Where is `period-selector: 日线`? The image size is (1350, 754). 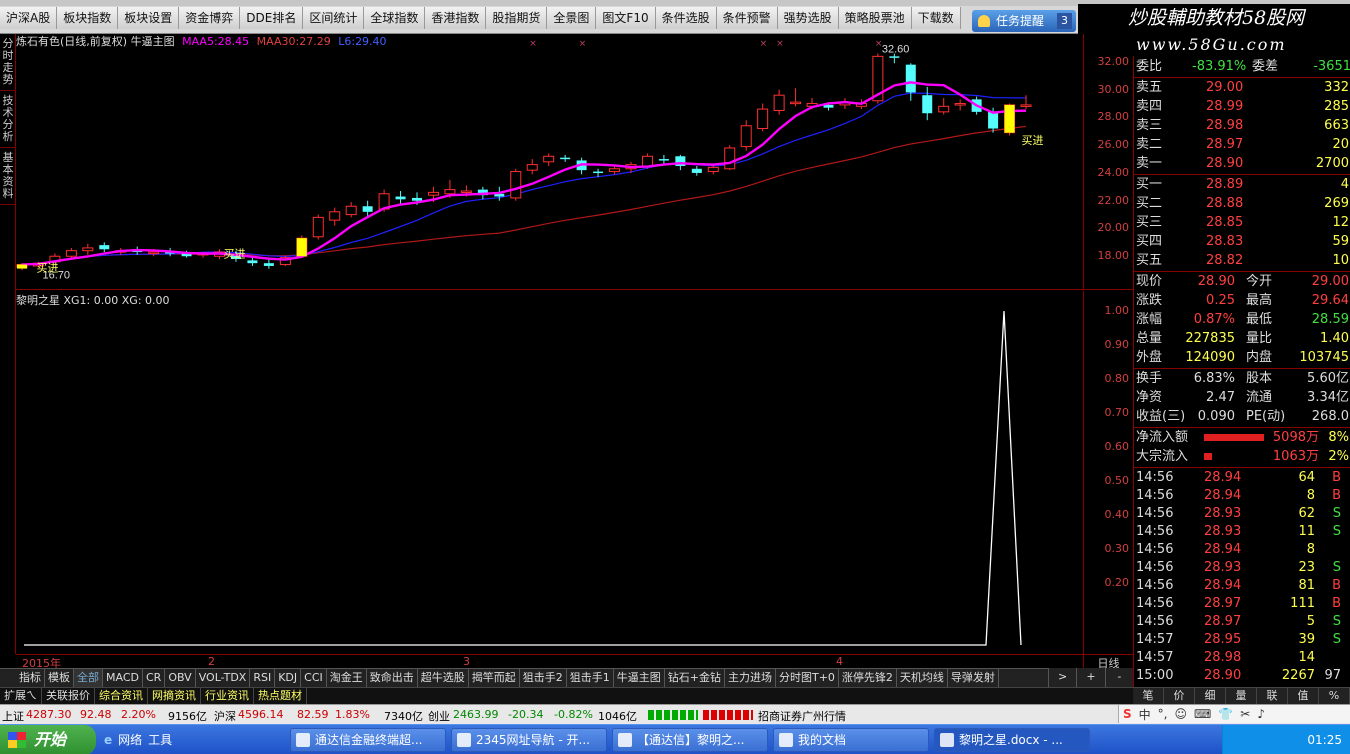
period-selector: 日线 is located at coordinates (1108, 662).